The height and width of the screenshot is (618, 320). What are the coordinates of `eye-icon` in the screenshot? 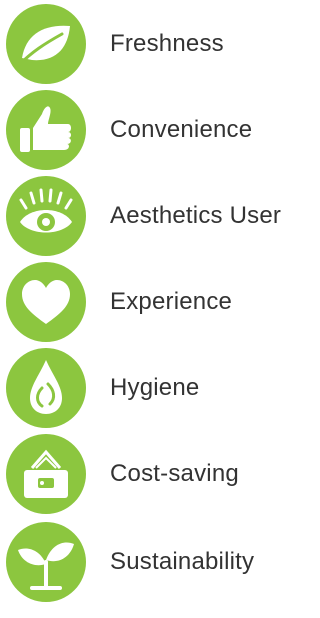 It's located at (46, 216).